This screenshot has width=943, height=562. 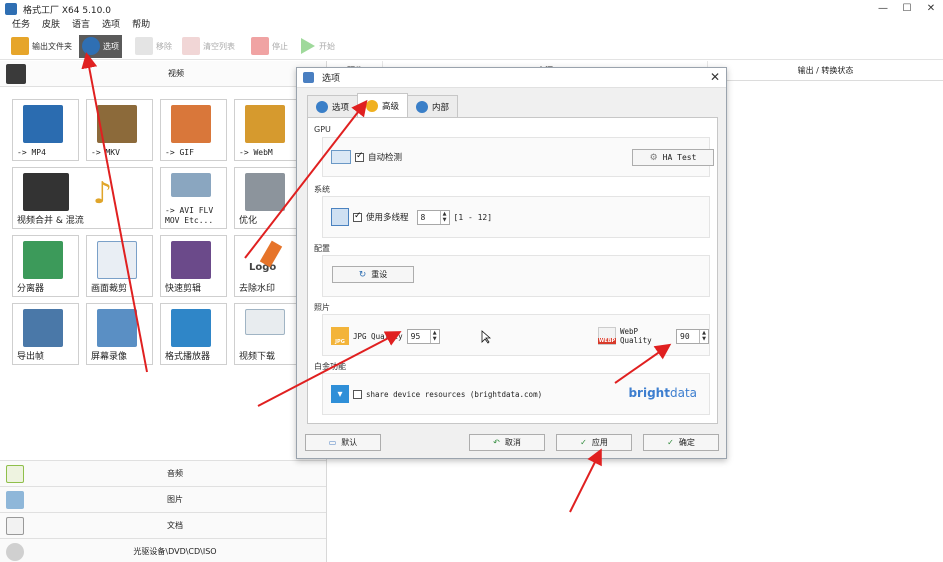 I want to click on clear-list-button: 清空列表, so click(x=208, y=46).